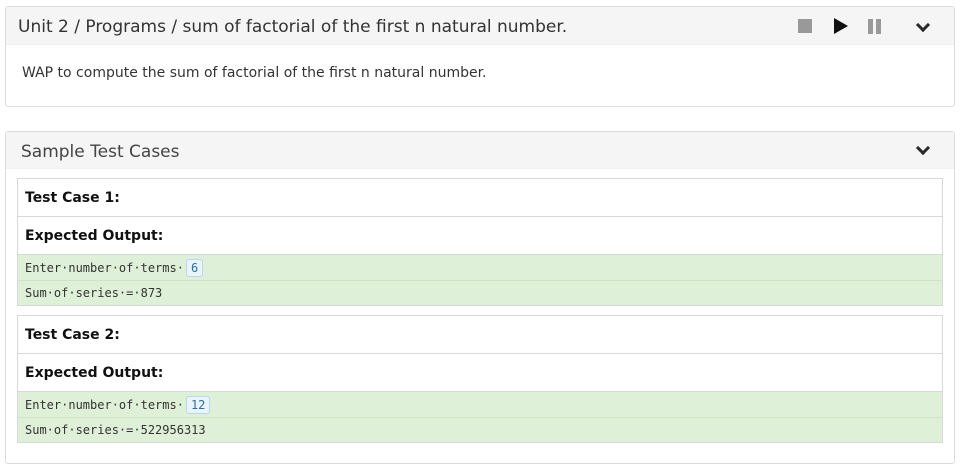 The image size is (962, 467). Describe the element at coordinates (100, 152) in the screenshot. I see `sample-test-cases-title: Sample Test Cases` at that location.